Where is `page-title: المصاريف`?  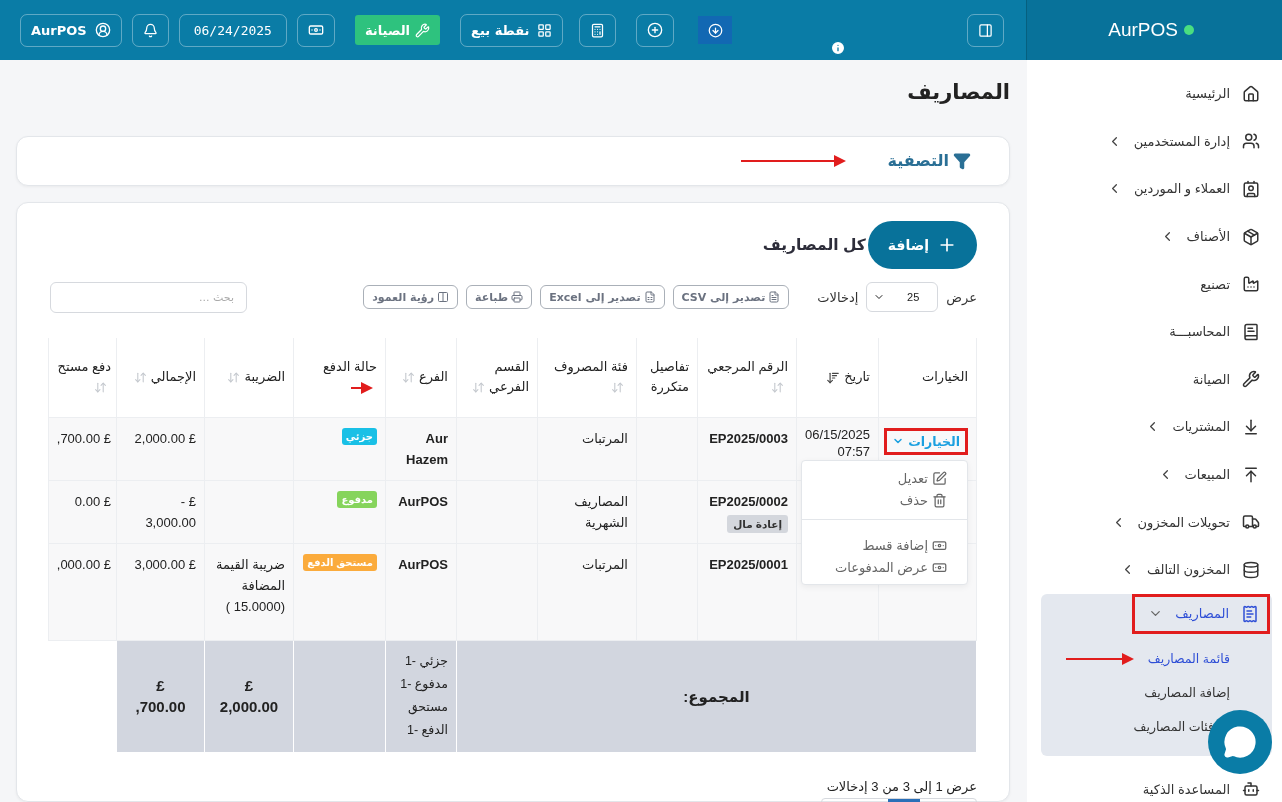 page-title: المصاريف is located at coordinates (958, 93).